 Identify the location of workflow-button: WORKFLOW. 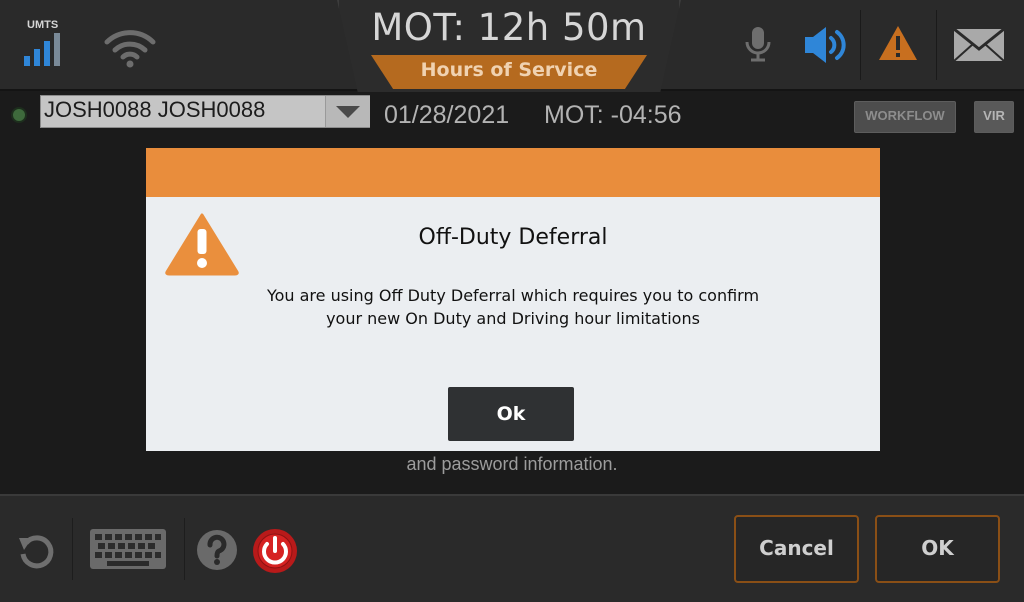
(905, 117).